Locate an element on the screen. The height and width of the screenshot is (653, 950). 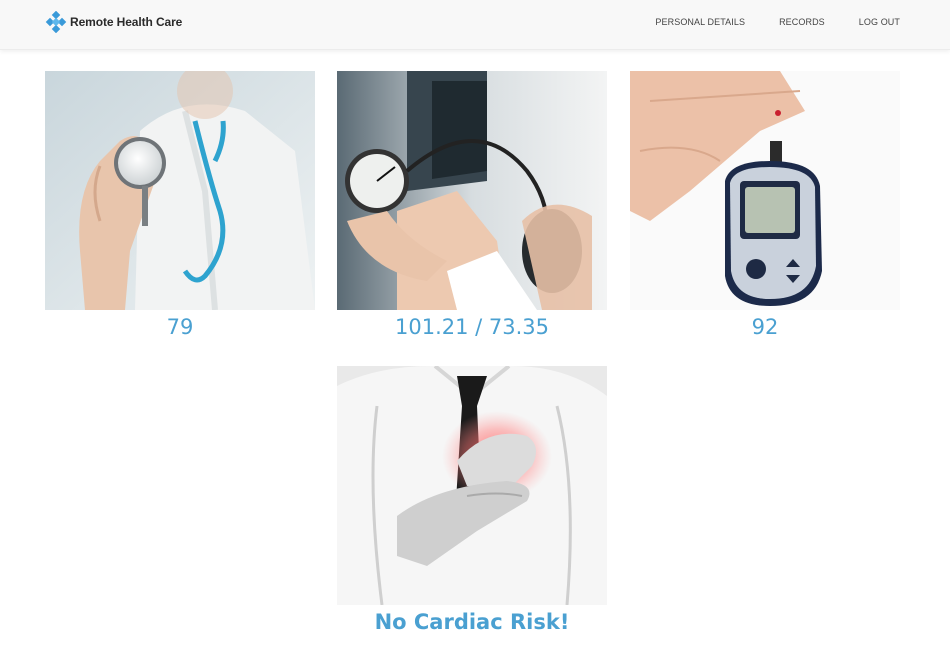
chest-pain-image is located at coordinates (472, 485).